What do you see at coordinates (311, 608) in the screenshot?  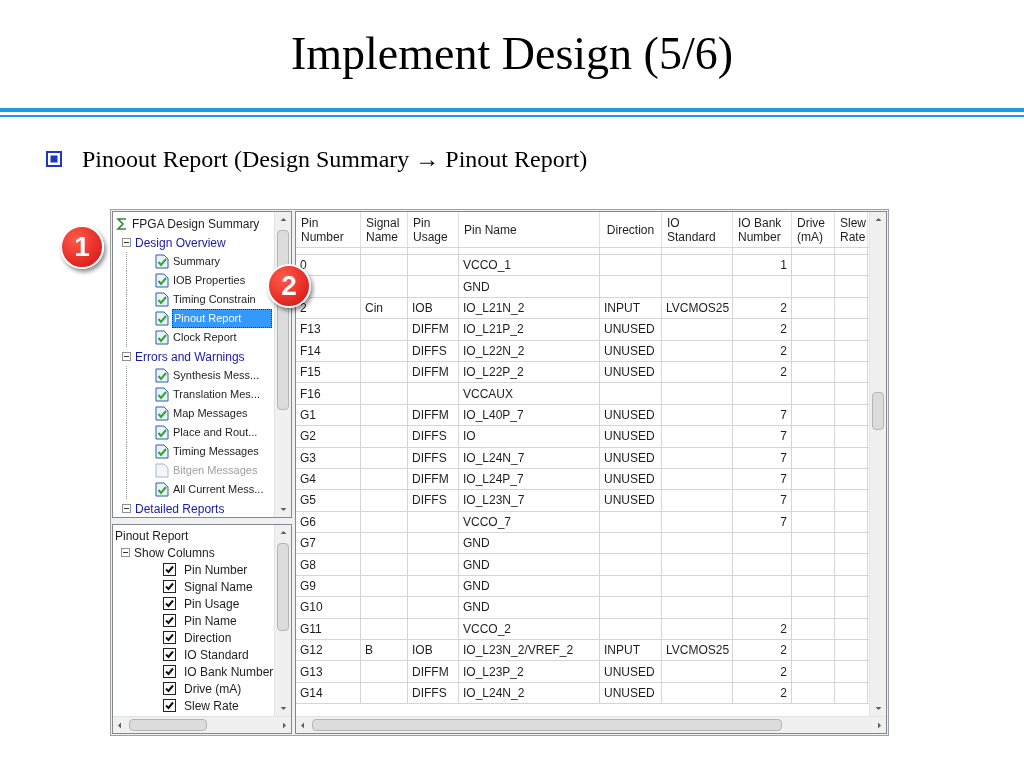 I see `table-cell-text: G10` at bounding box center [311, 608].